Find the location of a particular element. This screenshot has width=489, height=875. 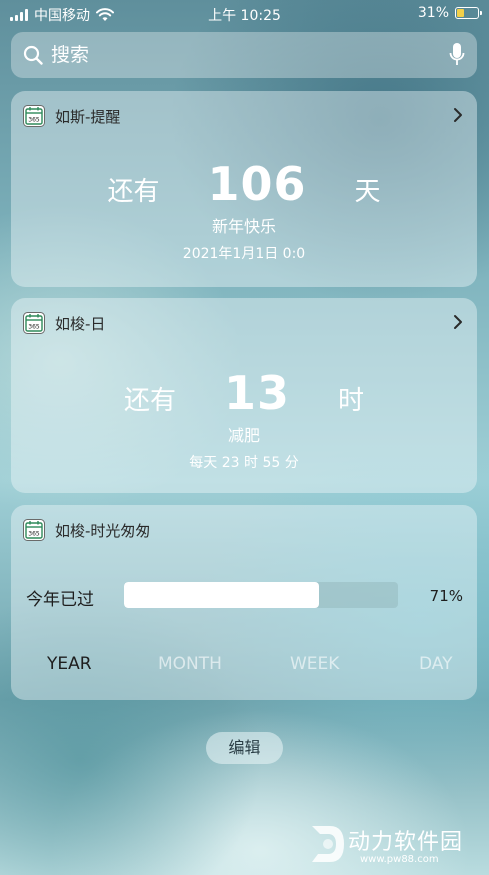

status-bar: 中国移动 上午 10:25 31% is located at coordinates (244, 14).